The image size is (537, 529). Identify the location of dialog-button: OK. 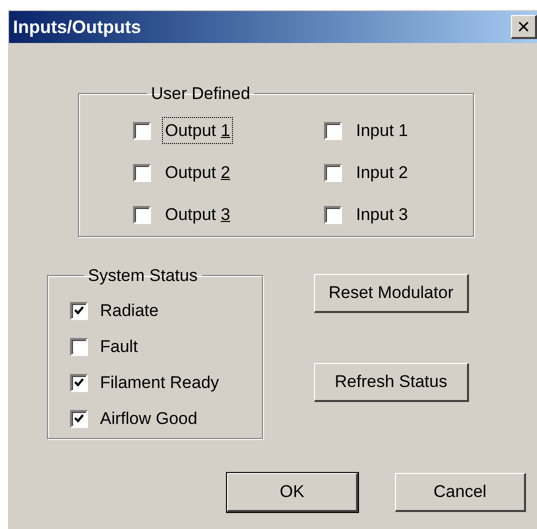
(292, 492).